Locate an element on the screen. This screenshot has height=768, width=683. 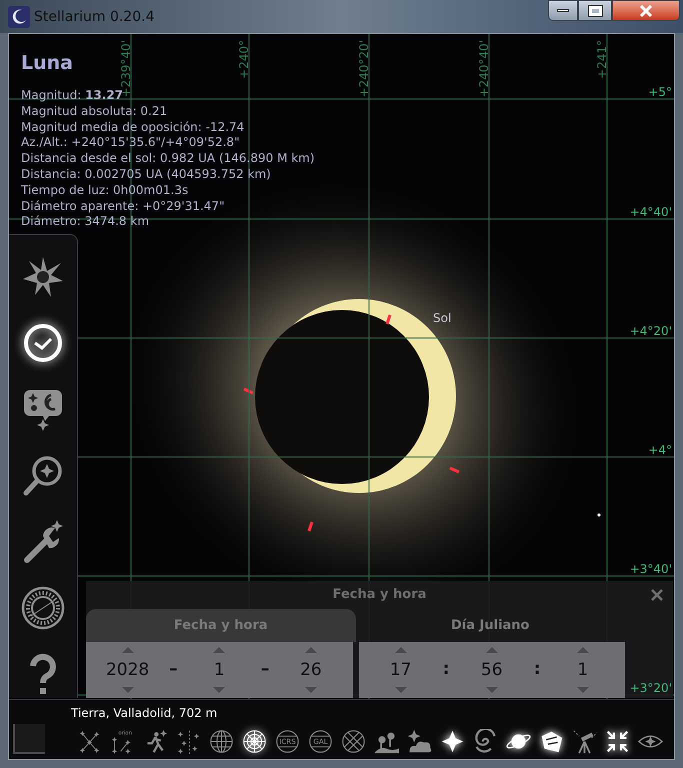
grid-label: +4°20' is located at coordinates (651, 331).